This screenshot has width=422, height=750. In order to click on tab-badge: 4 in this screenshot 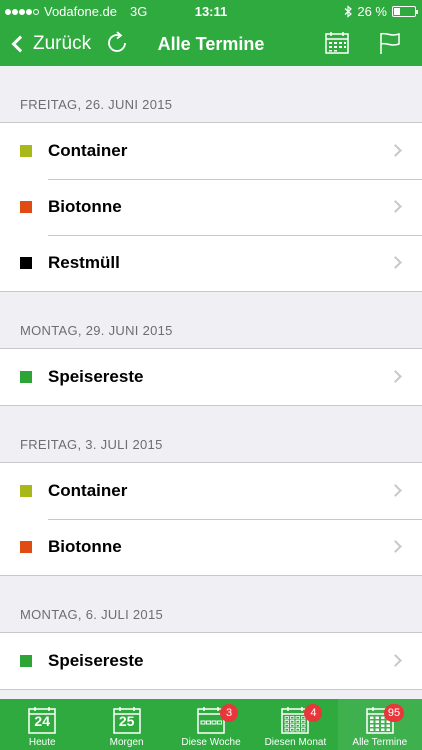, I will do `click(313, 713)`.